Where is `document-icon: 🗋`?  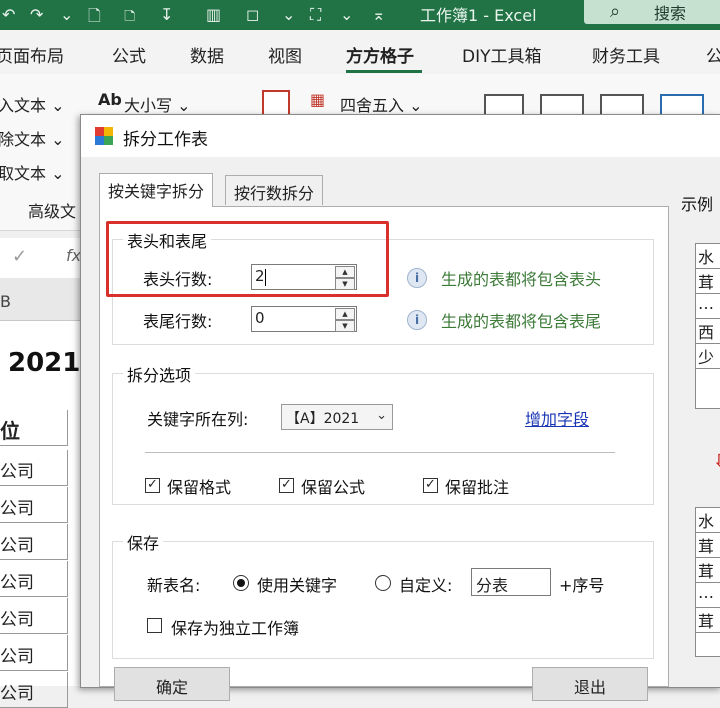
document-icon: 🗋 is located at coordinates (94, 18).